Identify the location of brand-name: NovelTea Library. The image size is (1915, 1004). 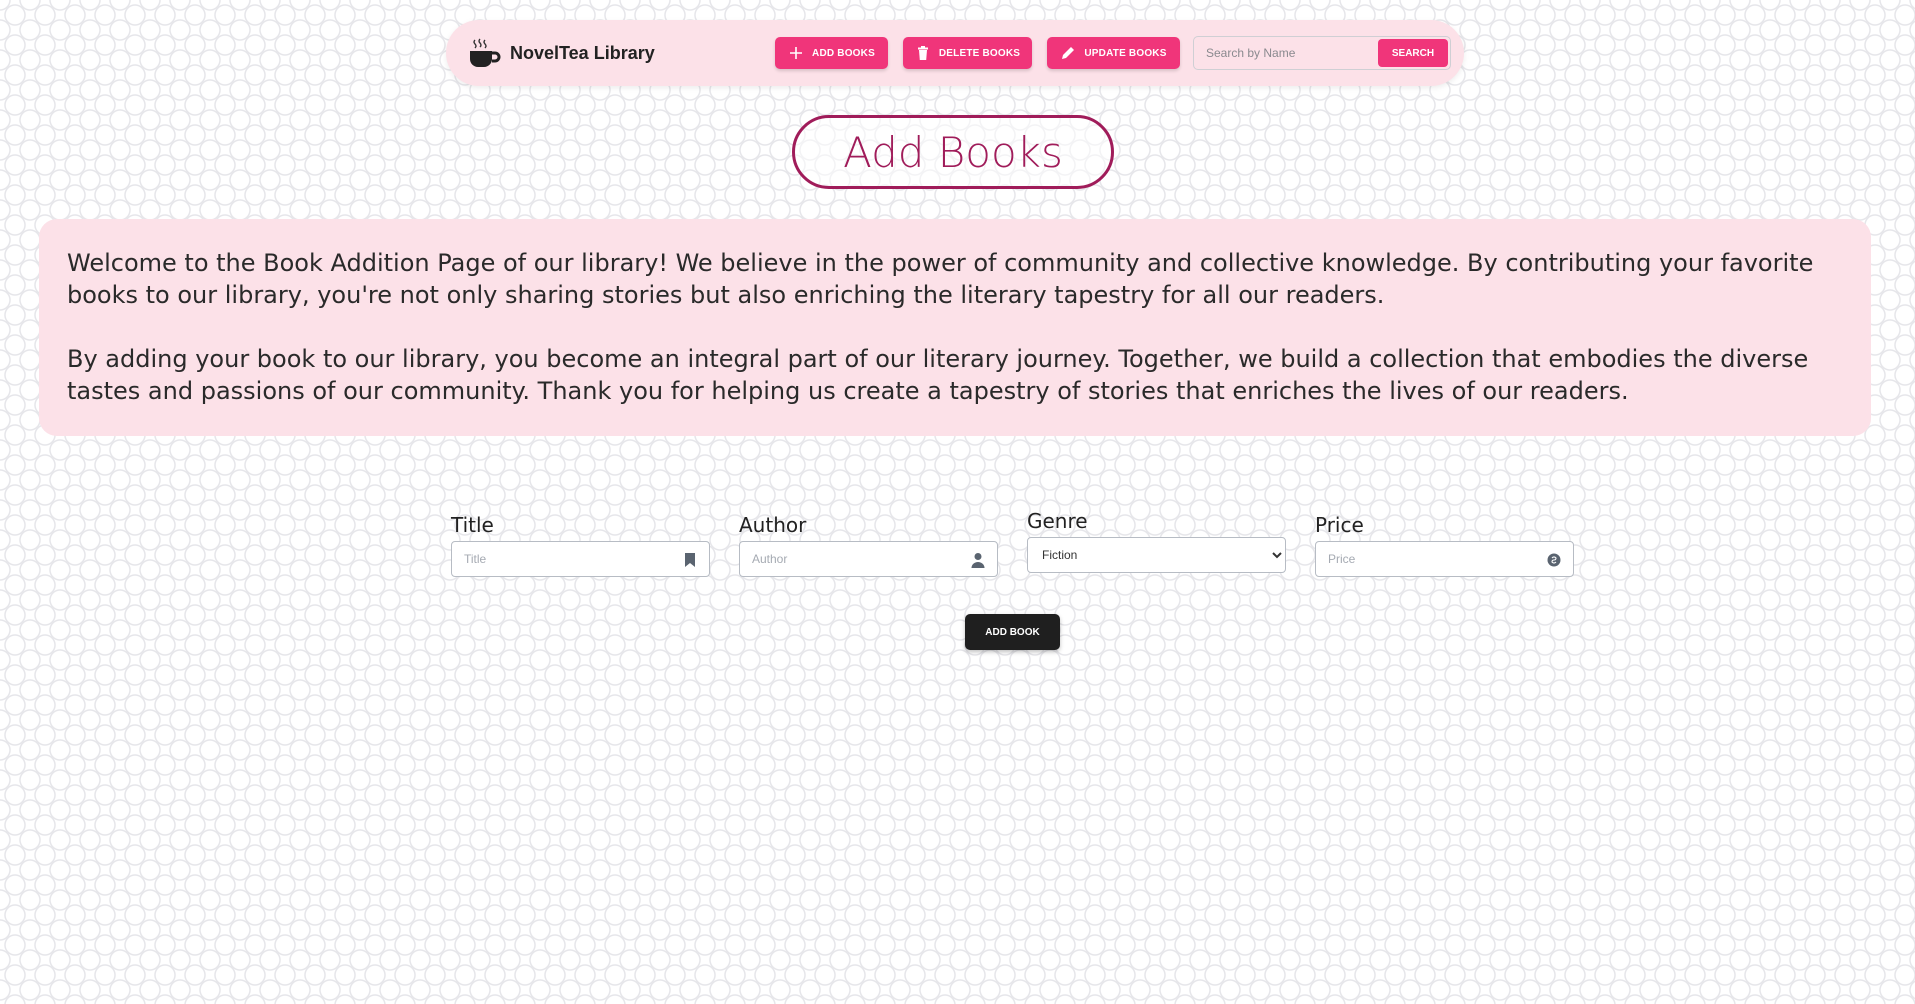
(582, 52).